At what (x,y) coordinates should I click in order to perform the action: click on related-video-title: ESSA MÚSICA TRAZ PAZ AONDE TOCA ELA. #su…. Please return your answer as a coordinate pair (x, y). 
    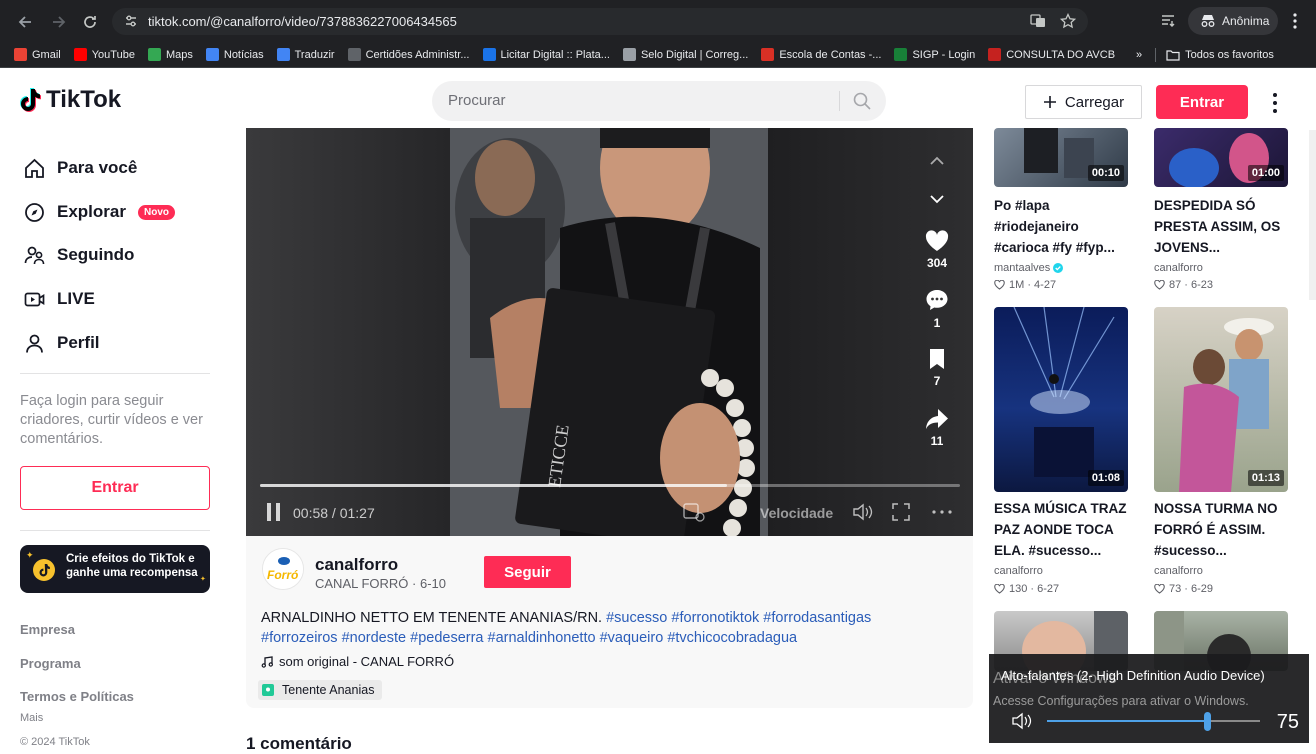
    Looking at the image, I should click on (1065, 529).